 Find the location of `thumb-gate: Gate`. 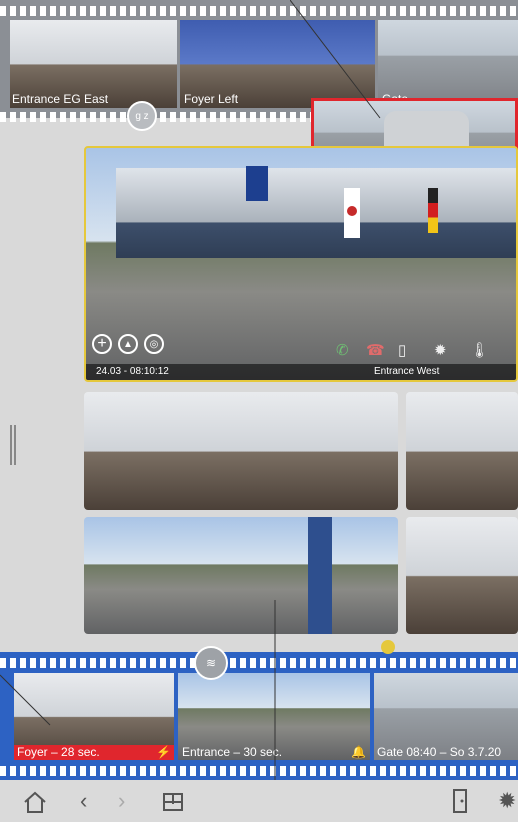

thumb-gate: Gate is located at coordinates (448, 64).